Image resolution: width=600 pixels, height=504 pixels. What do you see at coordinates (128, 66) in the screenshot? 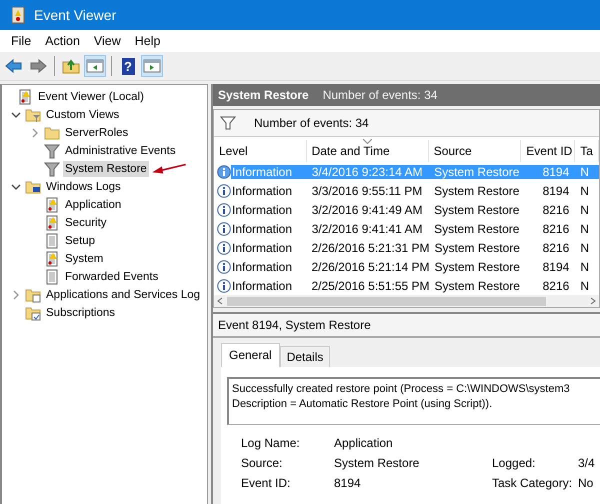
I see `help-button: ?` at bounding box center [128, 66].